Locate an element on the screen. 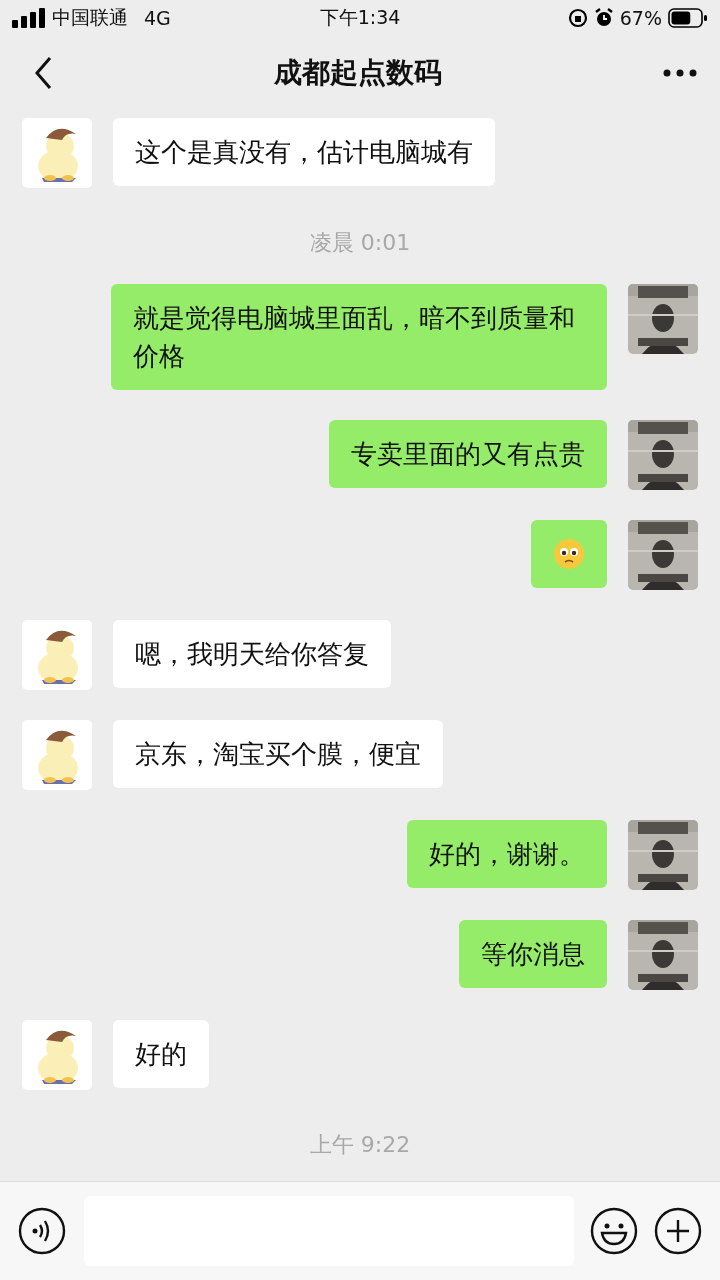 Image resolution: width=720 pixels, height=1280 pixels. voice-icon is located at coordinates (42, 1231).